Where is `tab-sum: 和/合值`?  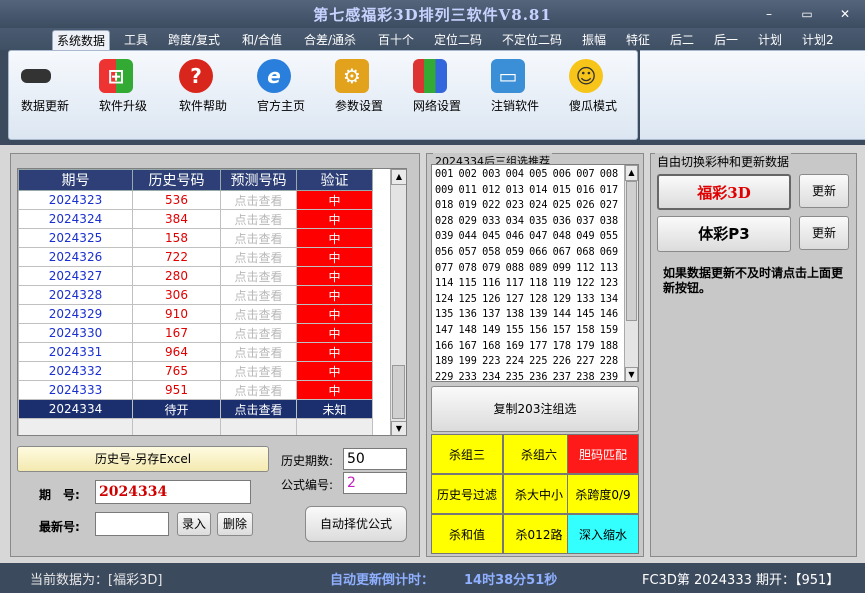
tab-sum: 和/合值 is located at coordinates (262, 40).